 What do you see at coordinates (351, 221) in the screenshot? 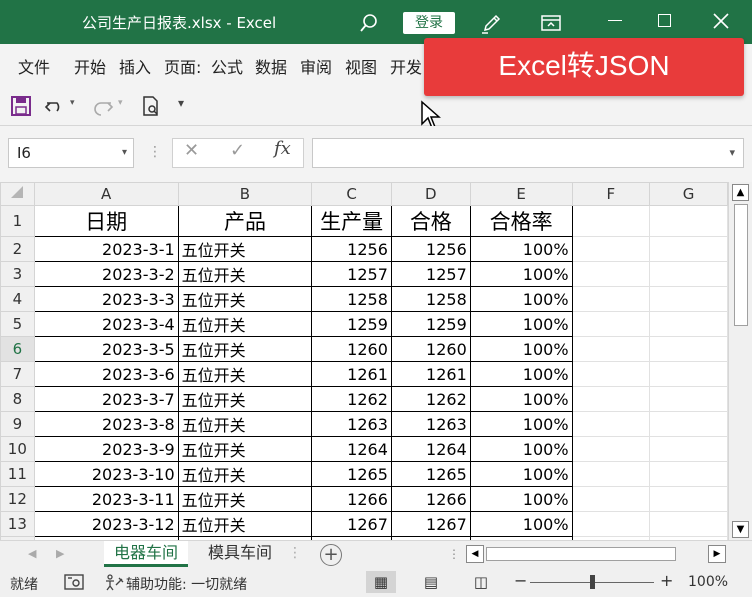
I see `header-cell-quantity: 生产量` at bounding box center [351, 221].